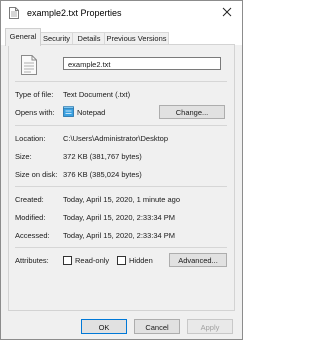 This screenshot has width=320, height=340. I want to click on text-file-icon, so click(14, 13).